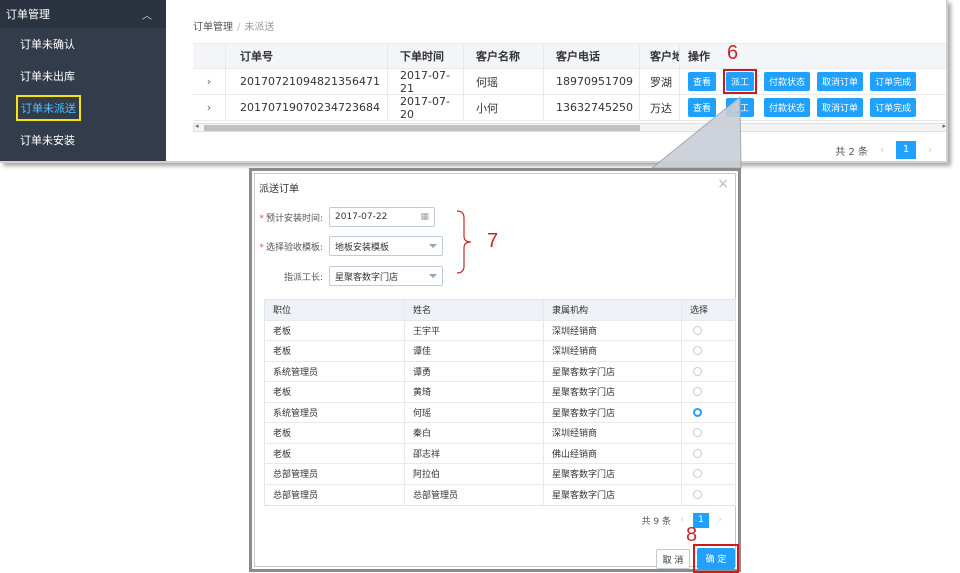 The height and width of the screenshot is (573, 960). What do you see at coordinates (659, 81) in the screenshot?
I see `customer-address-cell: 罗湖` at bounding box center [659, 81].